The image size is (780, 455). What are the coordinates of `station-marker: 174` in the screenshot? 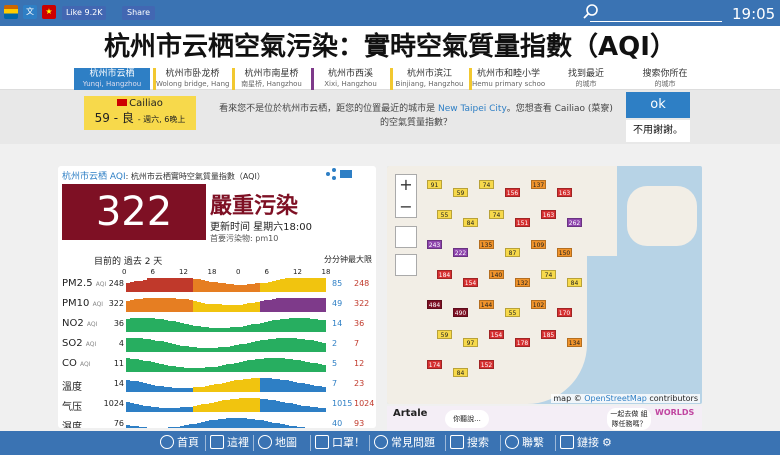 It's located at (434, 364).